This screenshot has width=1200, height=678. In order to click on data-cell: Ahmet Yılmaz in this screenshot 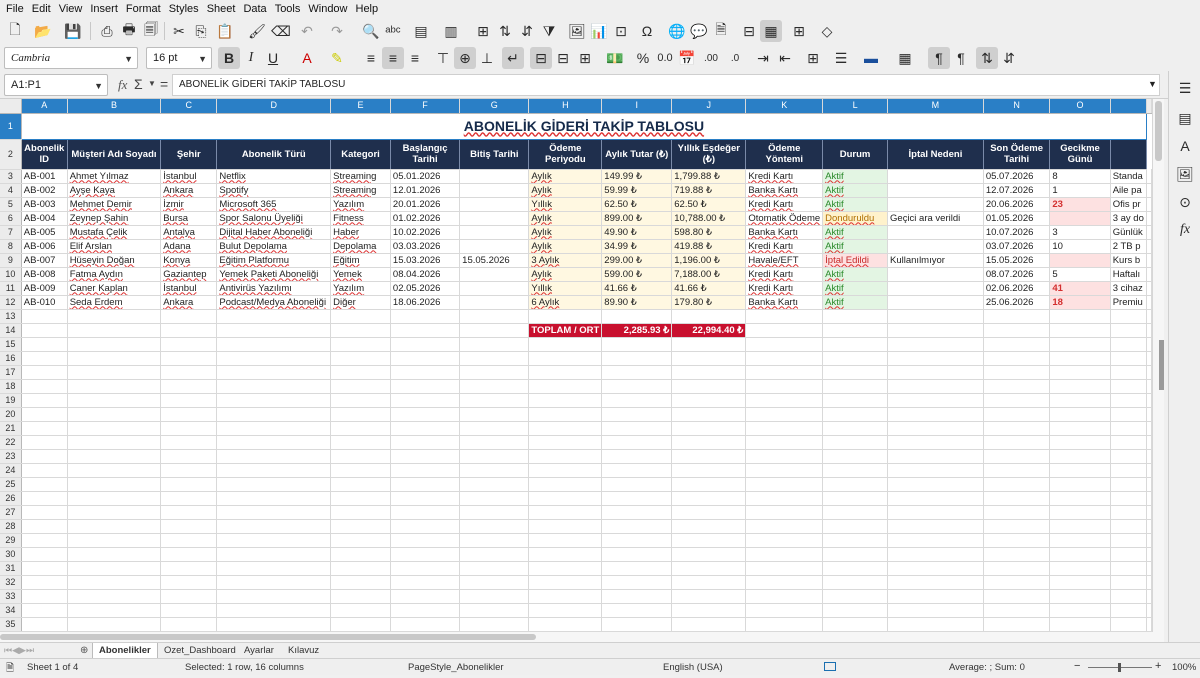, I will do `click(114, 176)`.